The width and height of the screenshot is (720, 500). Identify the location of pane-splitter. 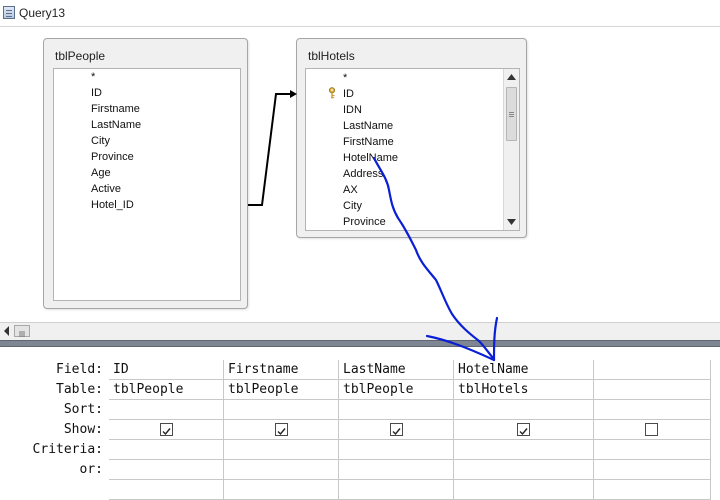
(360, 343).